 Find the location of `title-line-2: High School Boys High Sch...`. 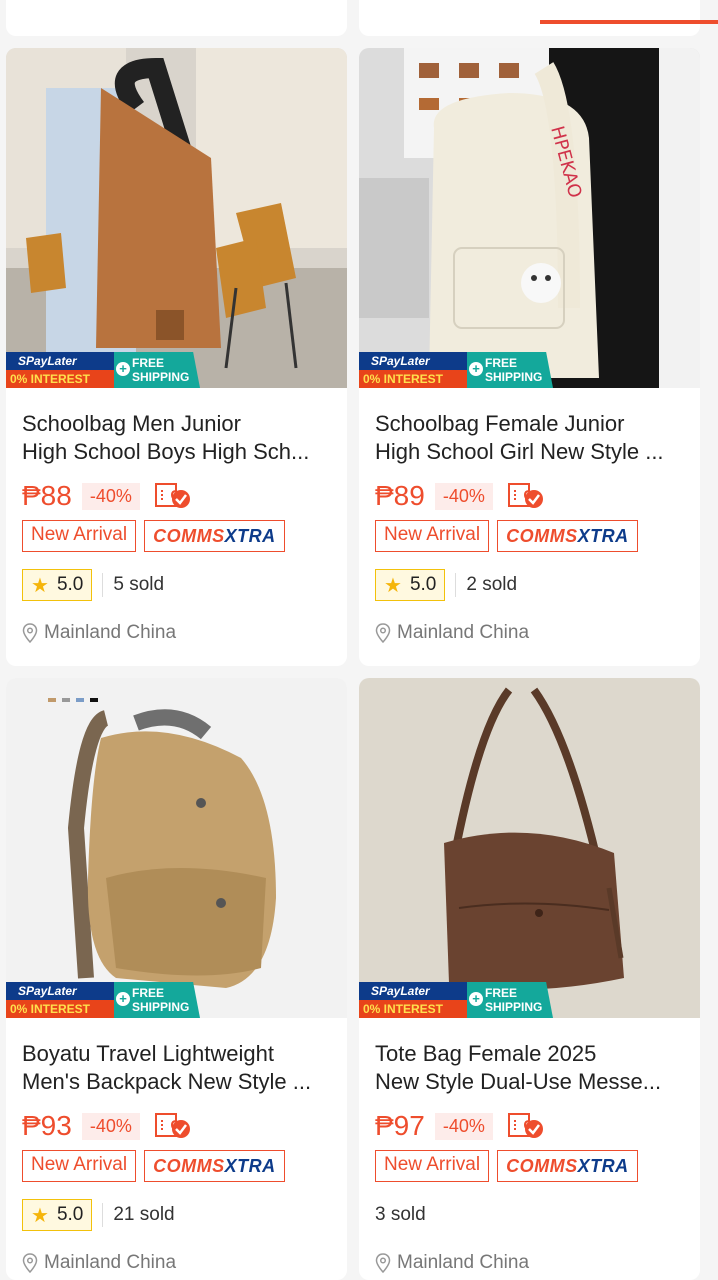

title-line-2: High School Boys High Sch... is located at coordinates (166, 451).